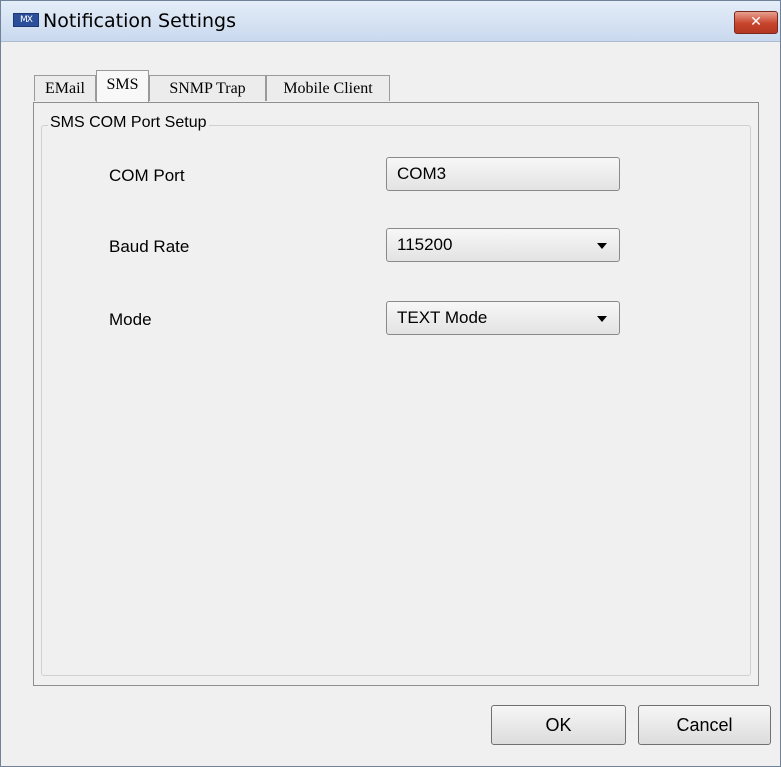 This screenshot has width=781, height=767. What do you see at coordinates (503, 245) in the screenshot?
I see `baud-rate-select: 115200` at bounding box center [503, 245].